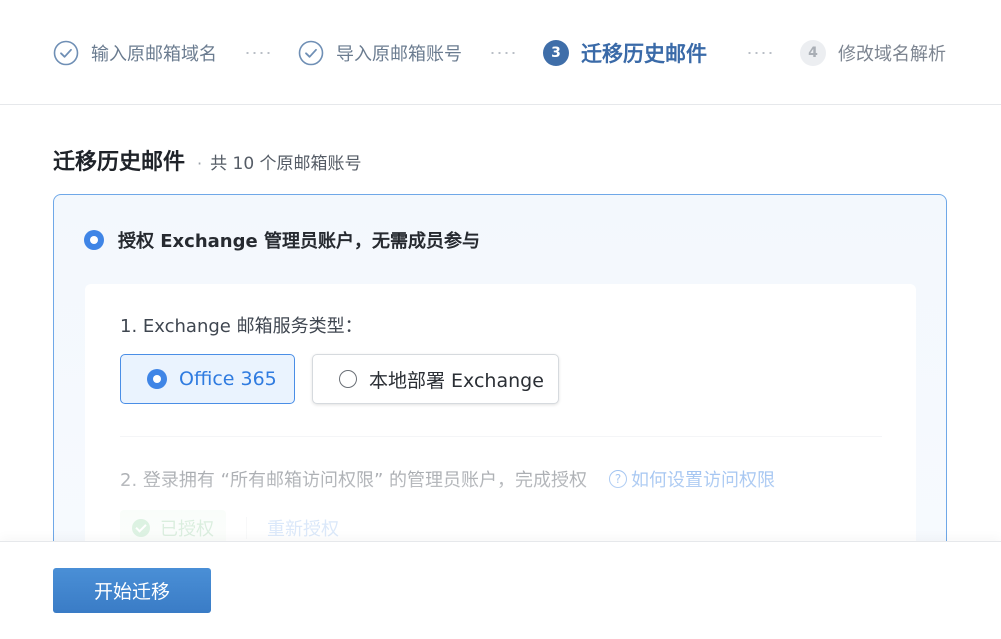 This screenshot has width=1001, height=639. I want to click on authorized-text: 已授权, so click(187, 529).